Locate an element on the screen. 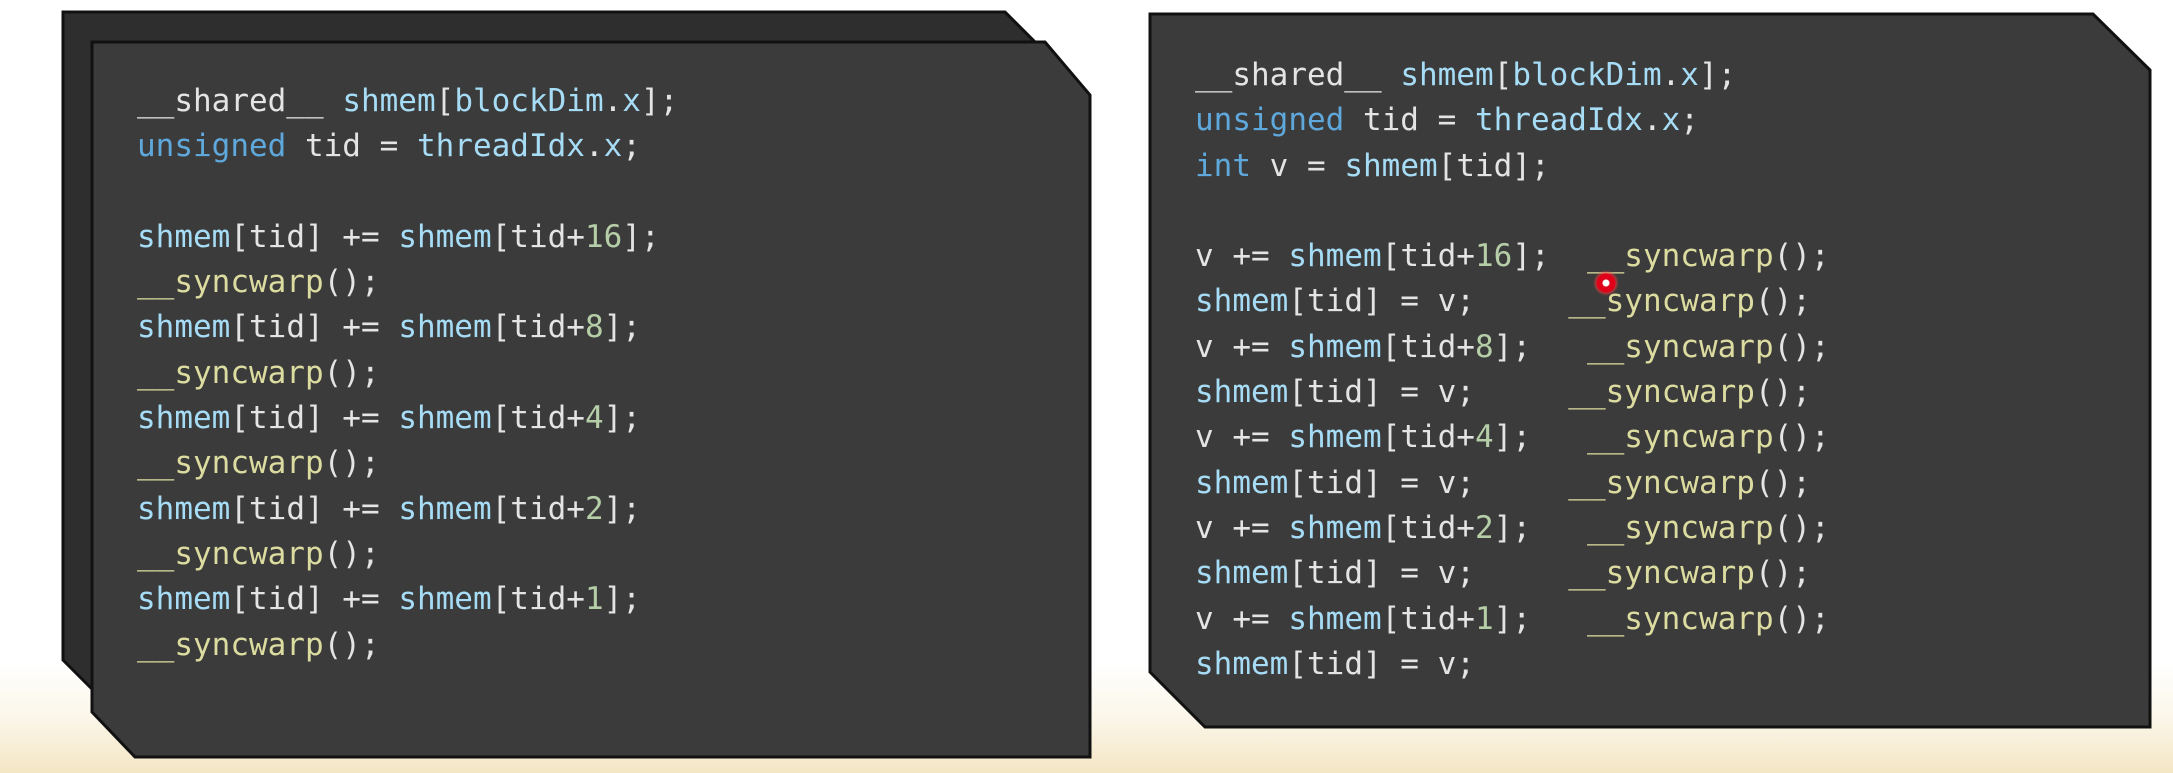  code-line: v += shmem[tid+2]; __syncwarp(); is located at coordinates (1512, 528).